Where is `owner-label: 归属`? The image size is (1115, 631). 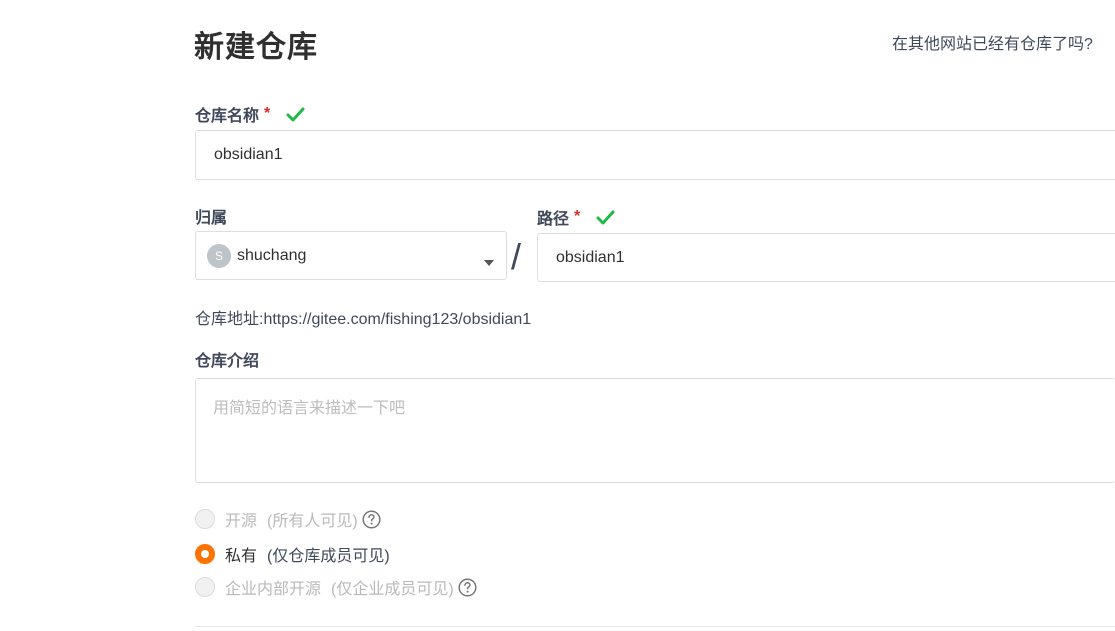 owner-label: 归属 is located at coordinates (211, 218).